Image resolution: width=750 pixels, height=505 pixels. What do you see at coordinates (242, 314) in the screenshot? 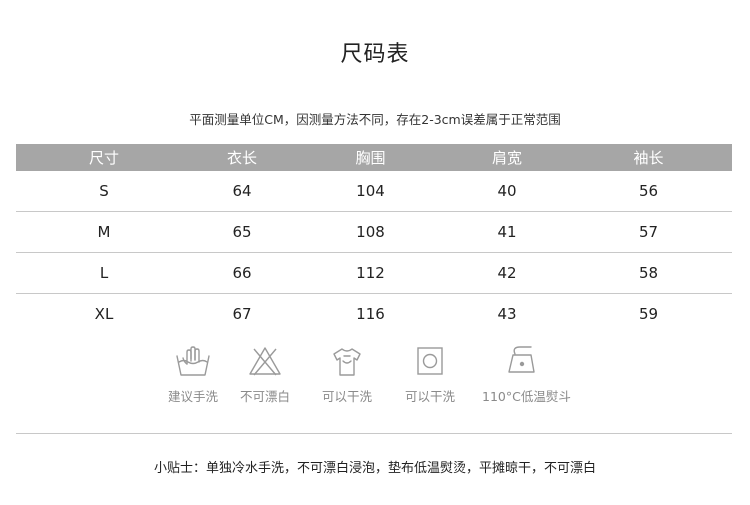
I see `length-cell: 67` at bounding box center [242, 314].